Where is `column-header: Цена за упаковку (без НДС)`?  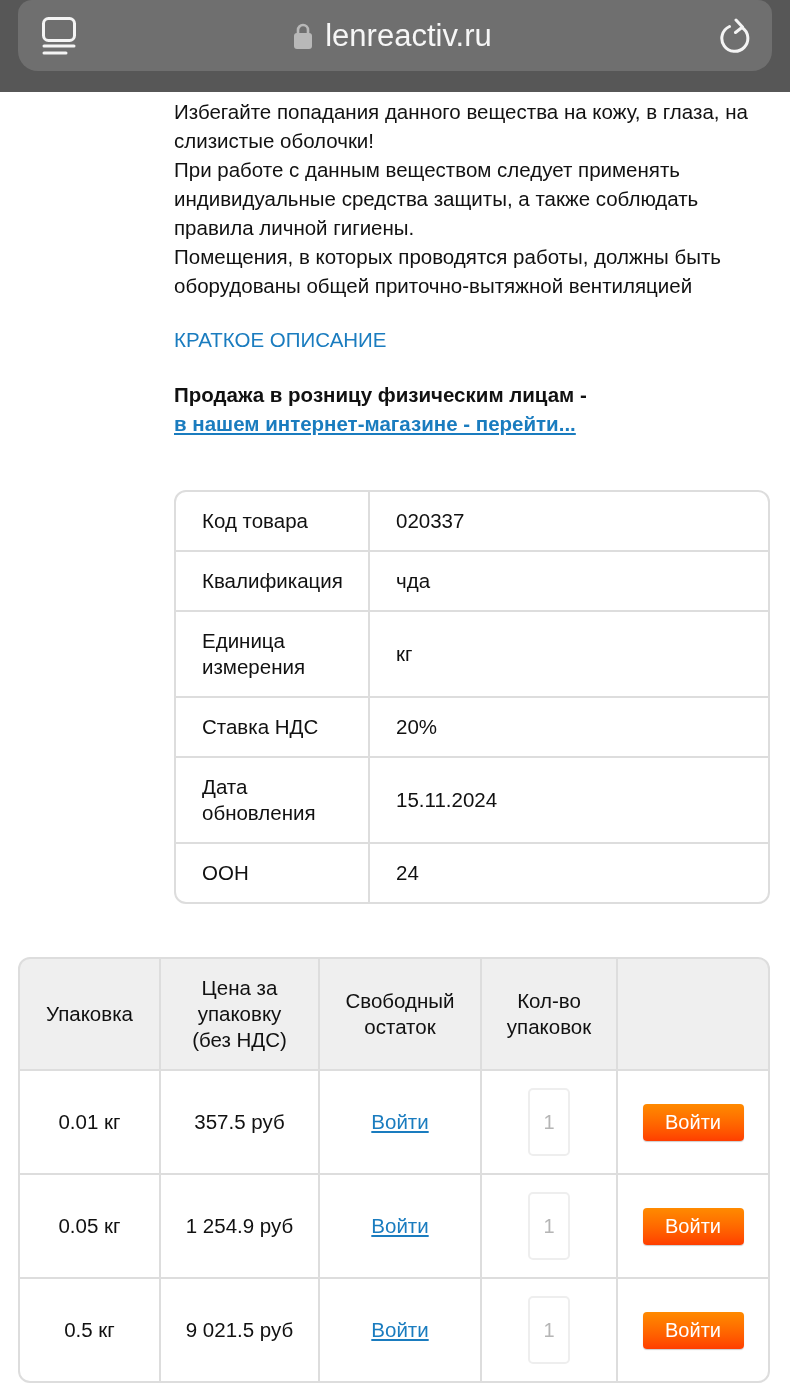 column-header: Цена за упаковку (без НДС) is located at coordinates (239, 1014).